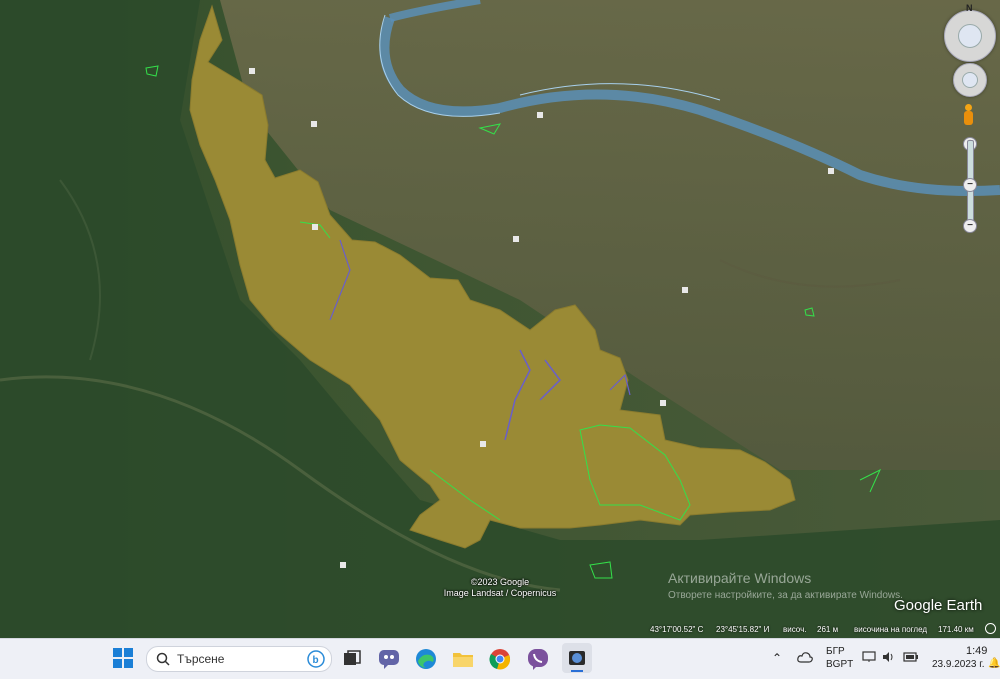  Describe the element at coordinates (970, 185) in the screenshot. I see `zoom-slider-thumb: −` at that location.